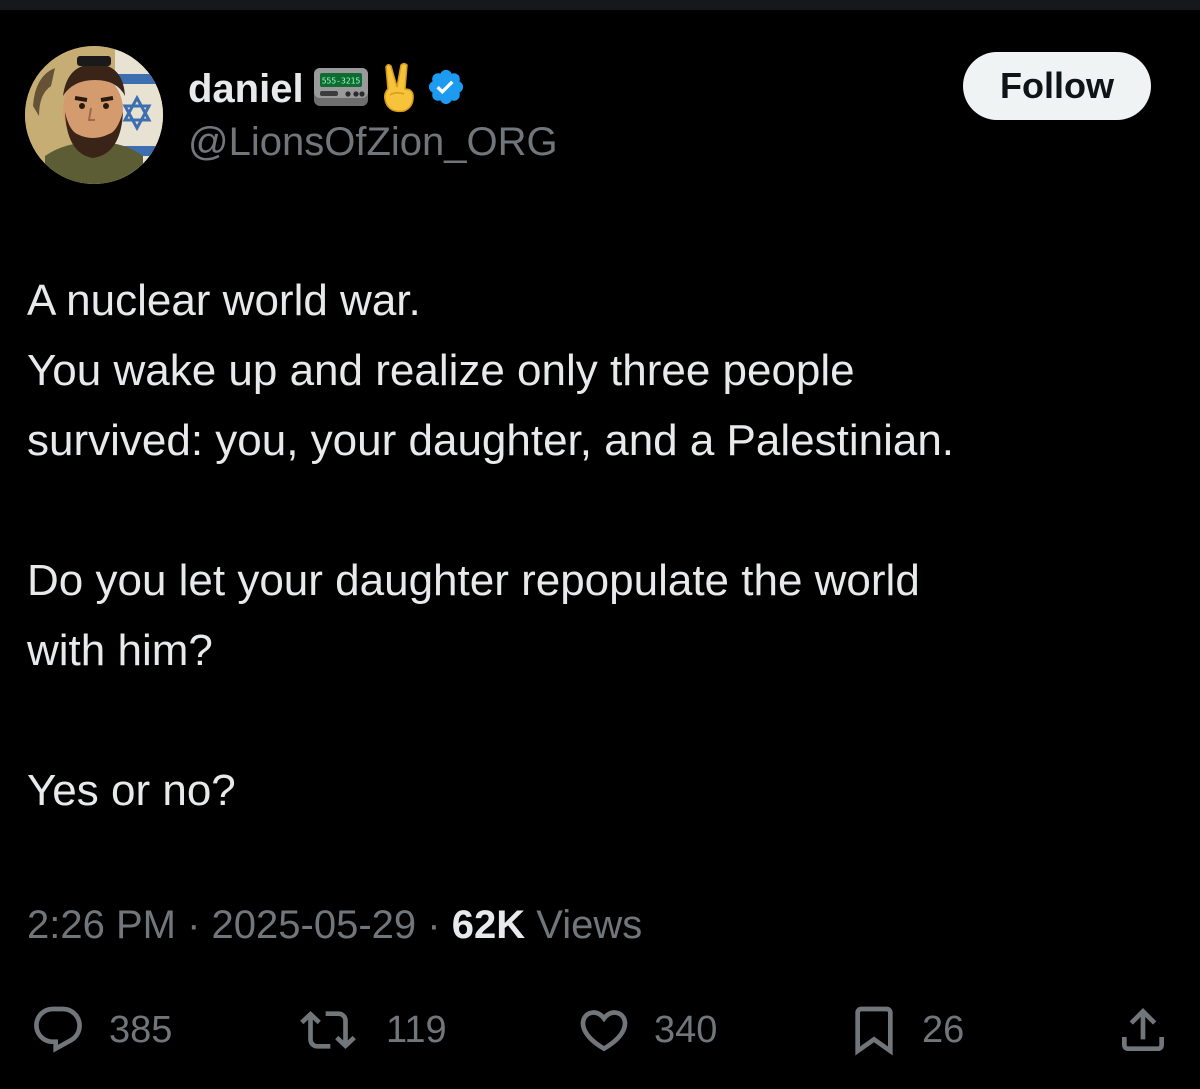 The width and height of the screenshot is (1200, 1089). What do you see at coordinates (101, 925) in the screenshot?
I see `tweet-time: 2:26 PM` at bounding box center [101, 925].